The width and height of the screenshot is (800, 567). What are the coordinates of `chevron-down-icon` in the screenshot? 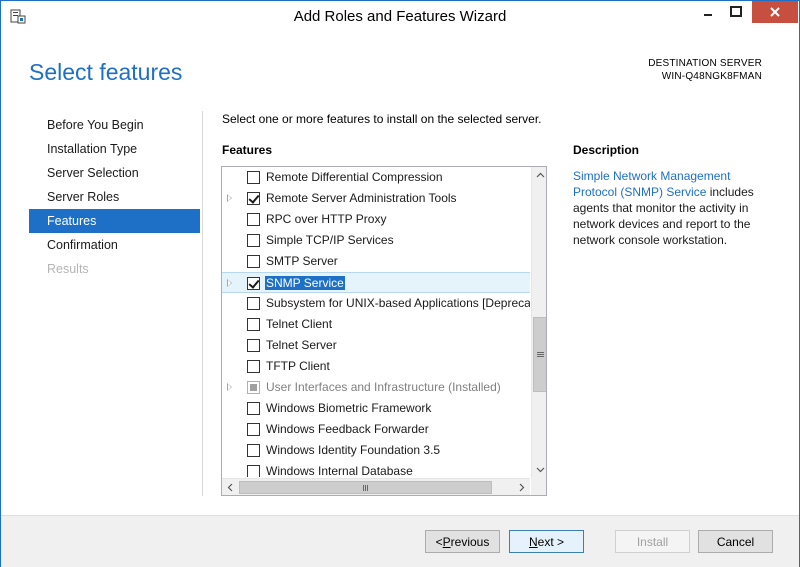 It's located at (540, 470).